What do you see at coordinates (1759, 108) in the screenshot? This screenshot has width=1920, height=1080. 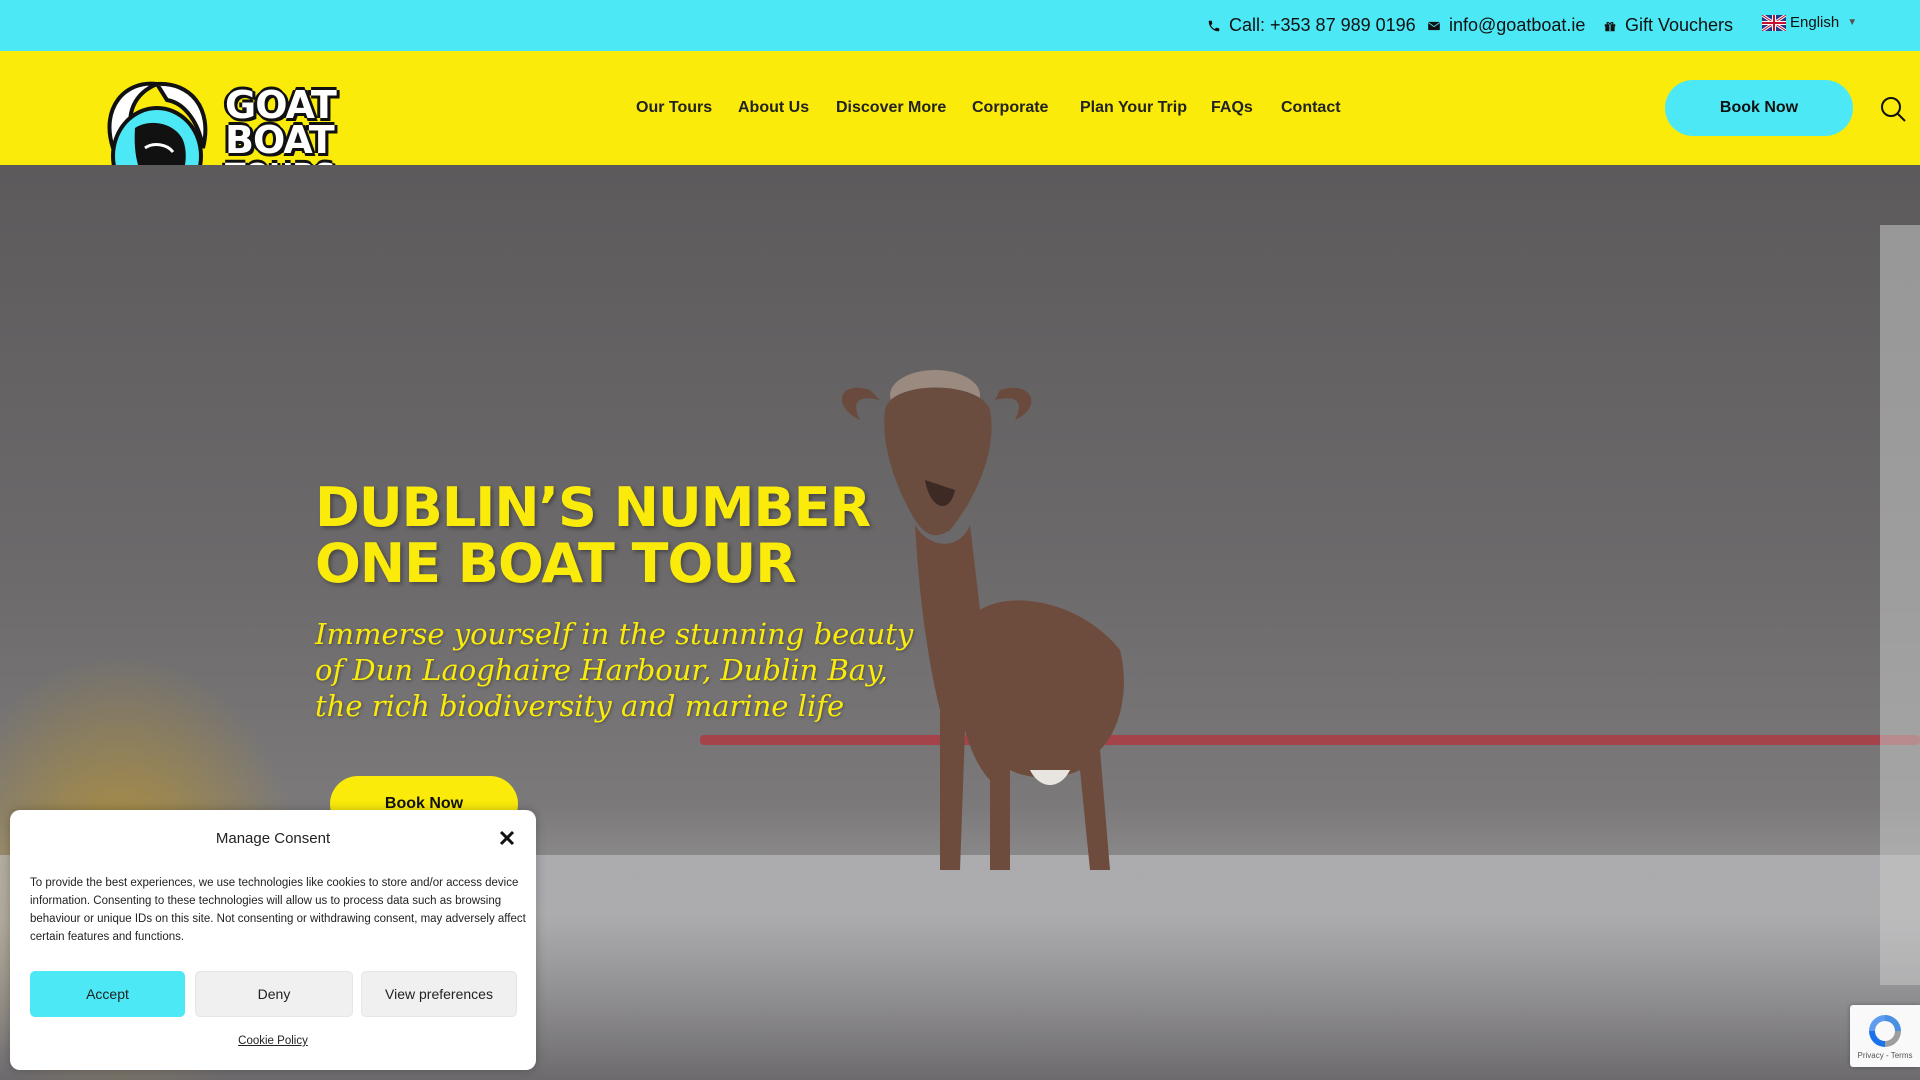 I see `header-book-now-button: Book Now` at bounding box center [1759, 108].